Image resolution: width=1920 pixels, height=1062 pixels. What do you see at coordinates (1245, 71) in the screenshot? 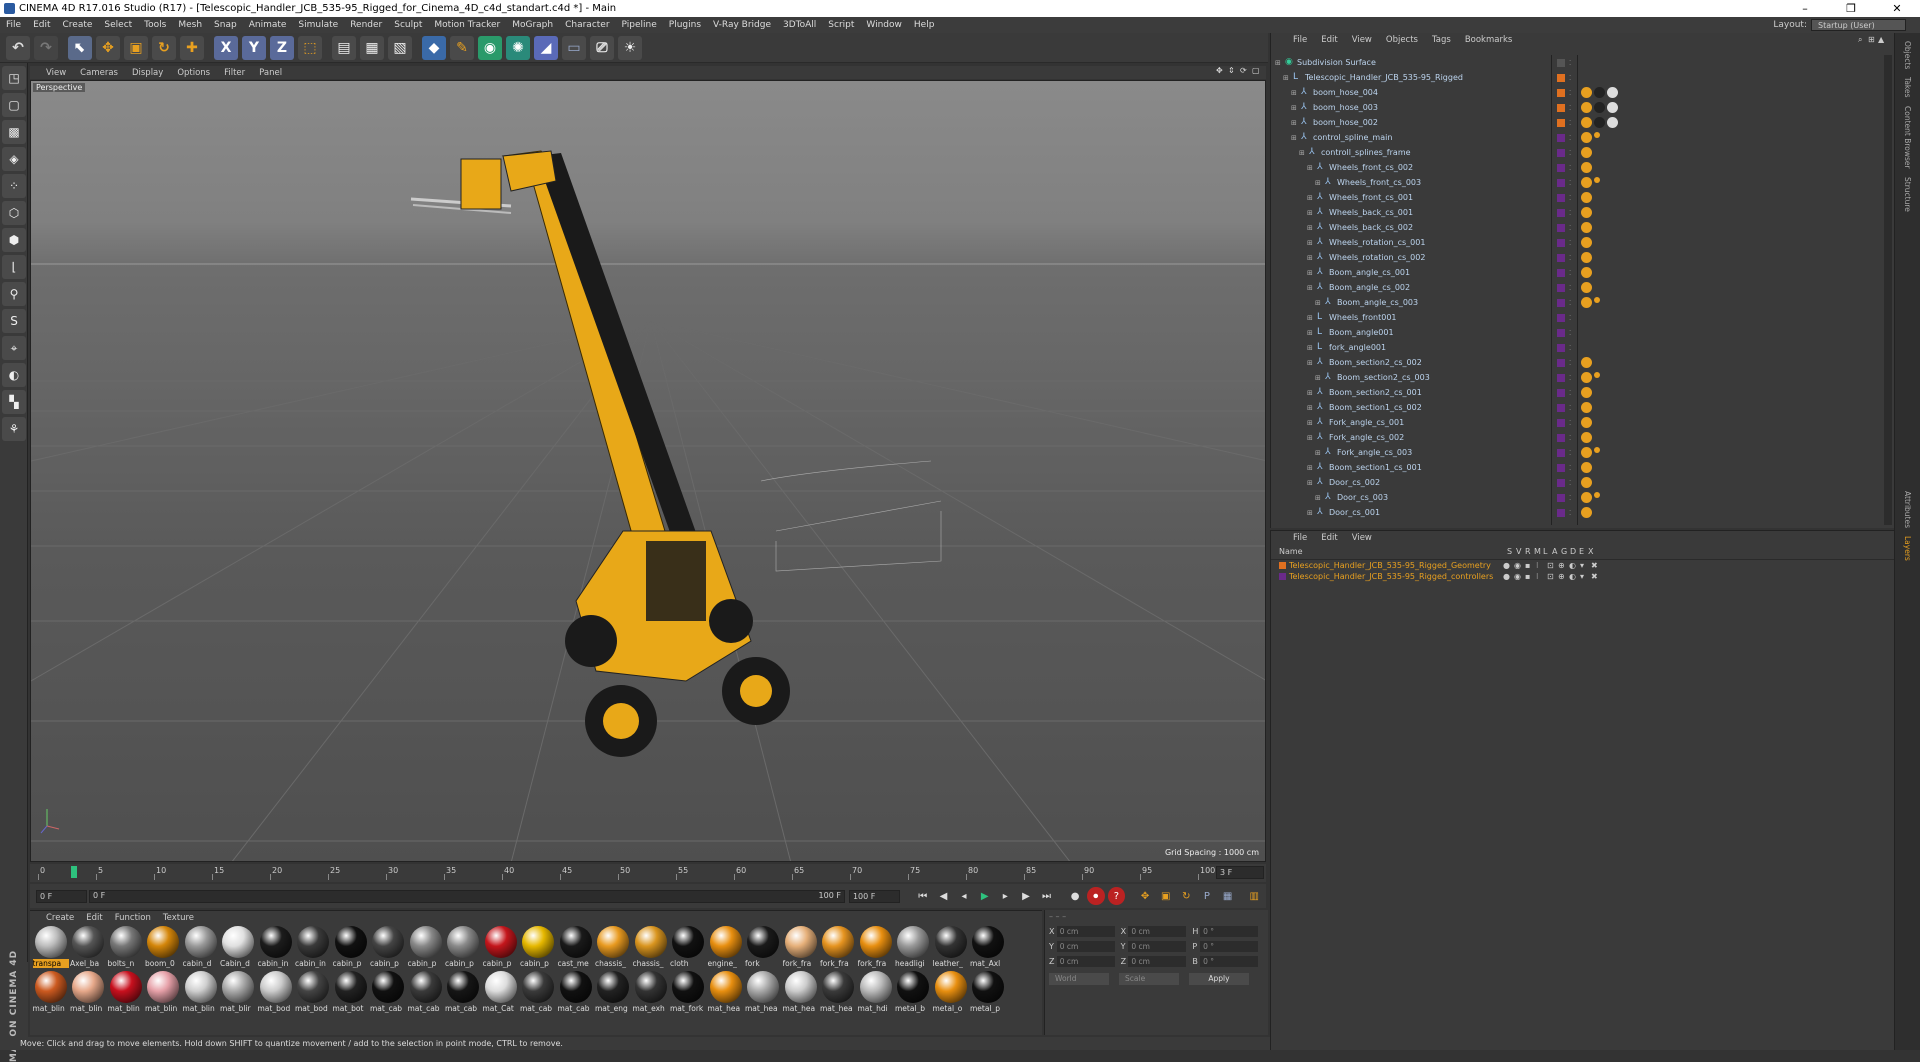
I see `rotate-view-icon: ⟳` at bounding box center [1245, 71].